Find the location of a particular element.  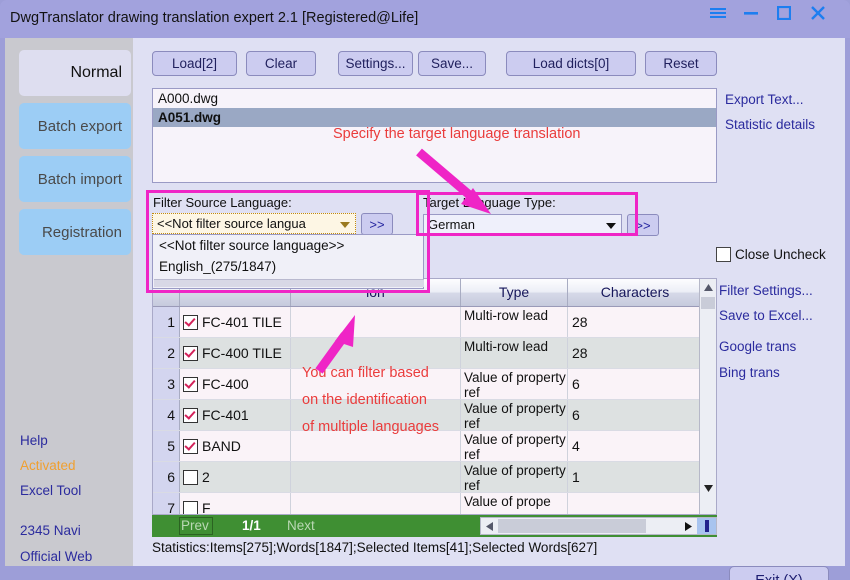

table-row: 5 BAND Value of property ref 4 is located at coordinates (434, 446).